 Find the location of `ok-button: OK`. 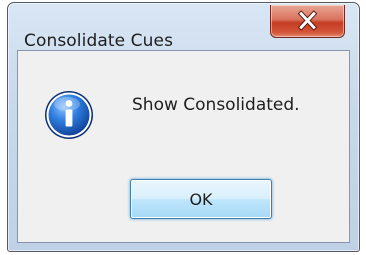

ok-button: OK is located at coordinates (201, 199).